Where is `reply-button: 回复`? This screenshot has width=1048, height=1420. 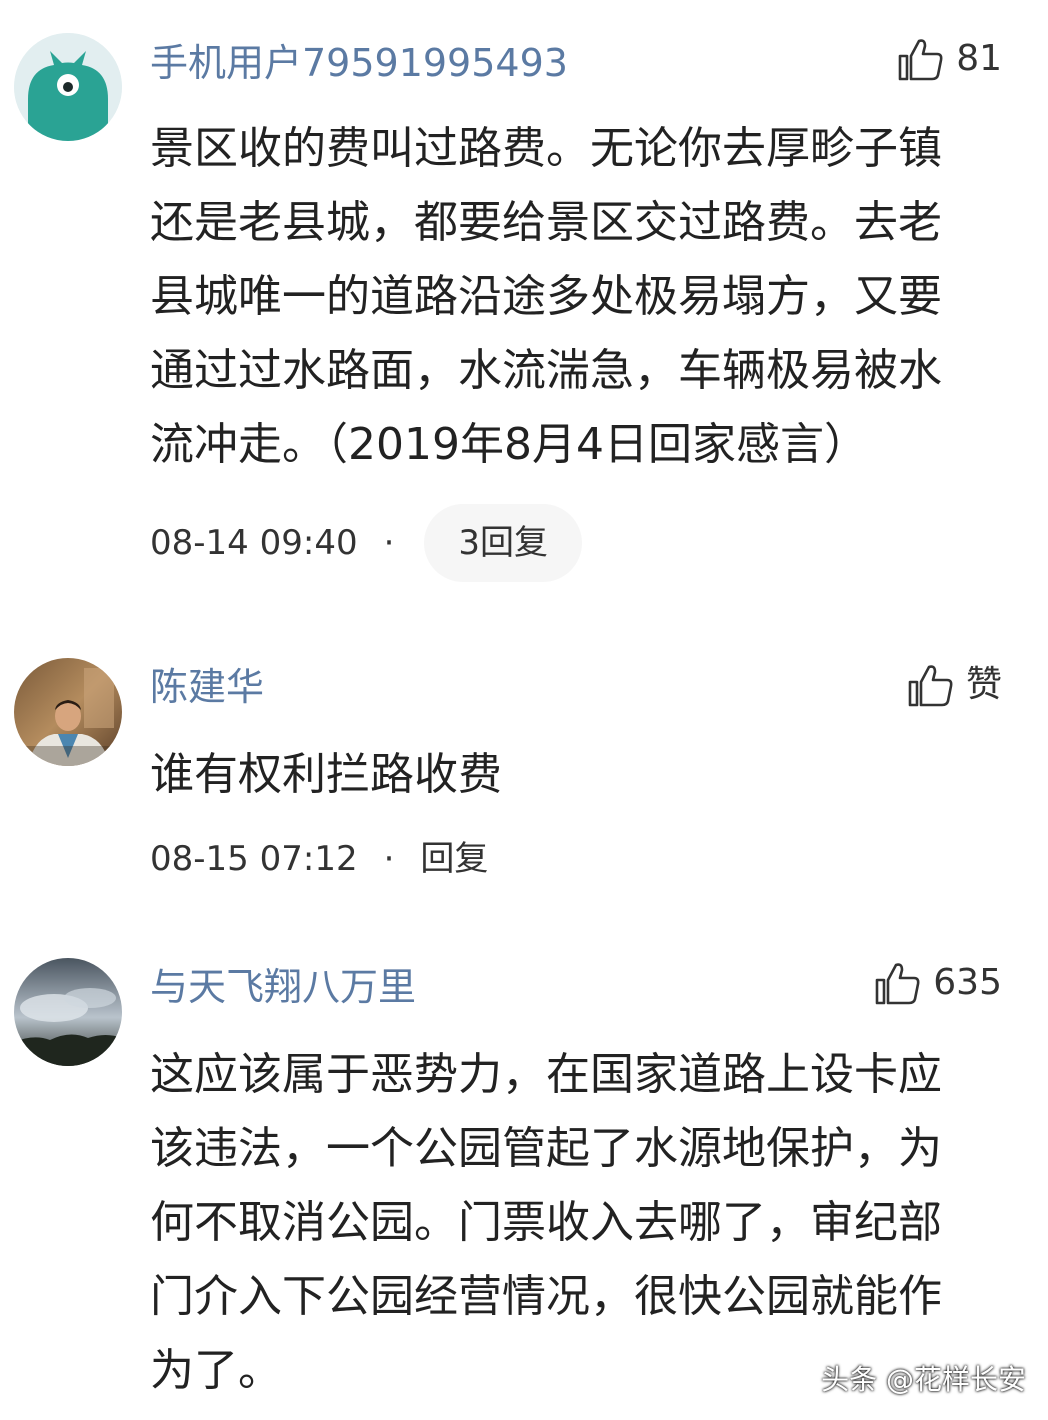 reply-button: 回复 is located at coordinates (454, 859).